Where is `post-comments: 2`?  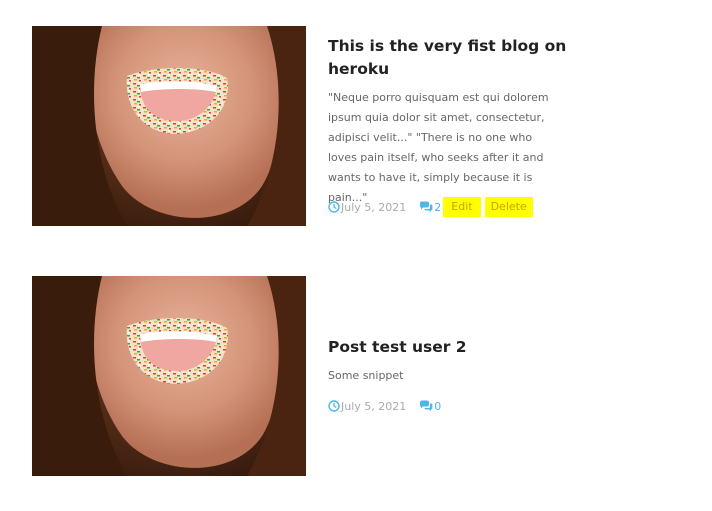 post-comments: 2 is located at coordinates (430, 207).